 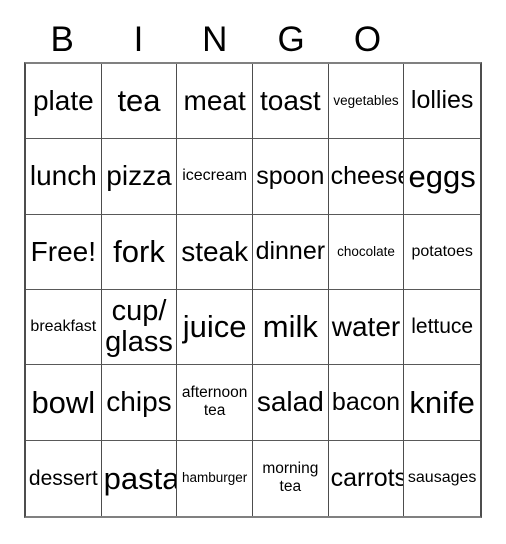 I want to click on bingo-cell: vegetables, so click(x=366, y=102).